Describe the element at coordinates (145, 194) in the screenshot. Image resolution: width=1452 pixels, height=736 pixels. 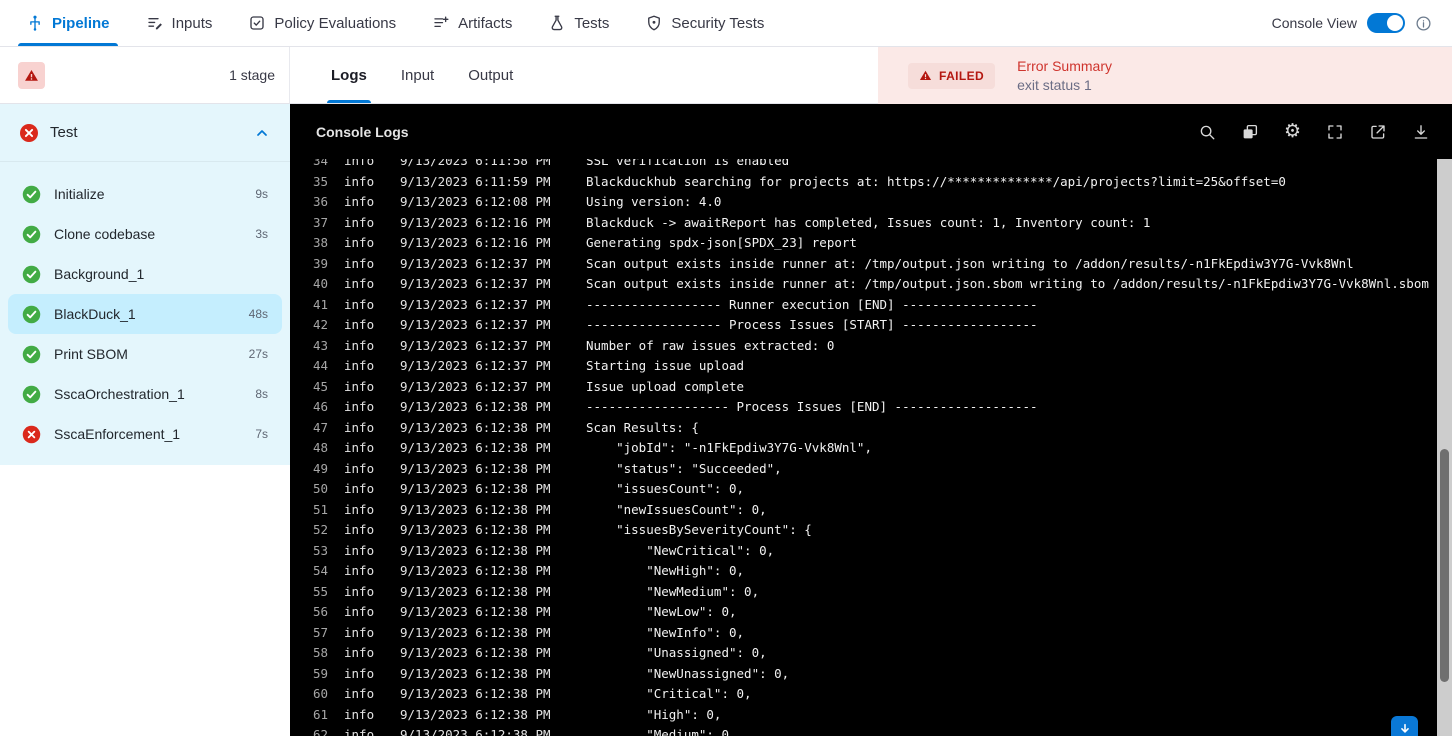
I see `step-initialize: Initialize 9s` at that location.